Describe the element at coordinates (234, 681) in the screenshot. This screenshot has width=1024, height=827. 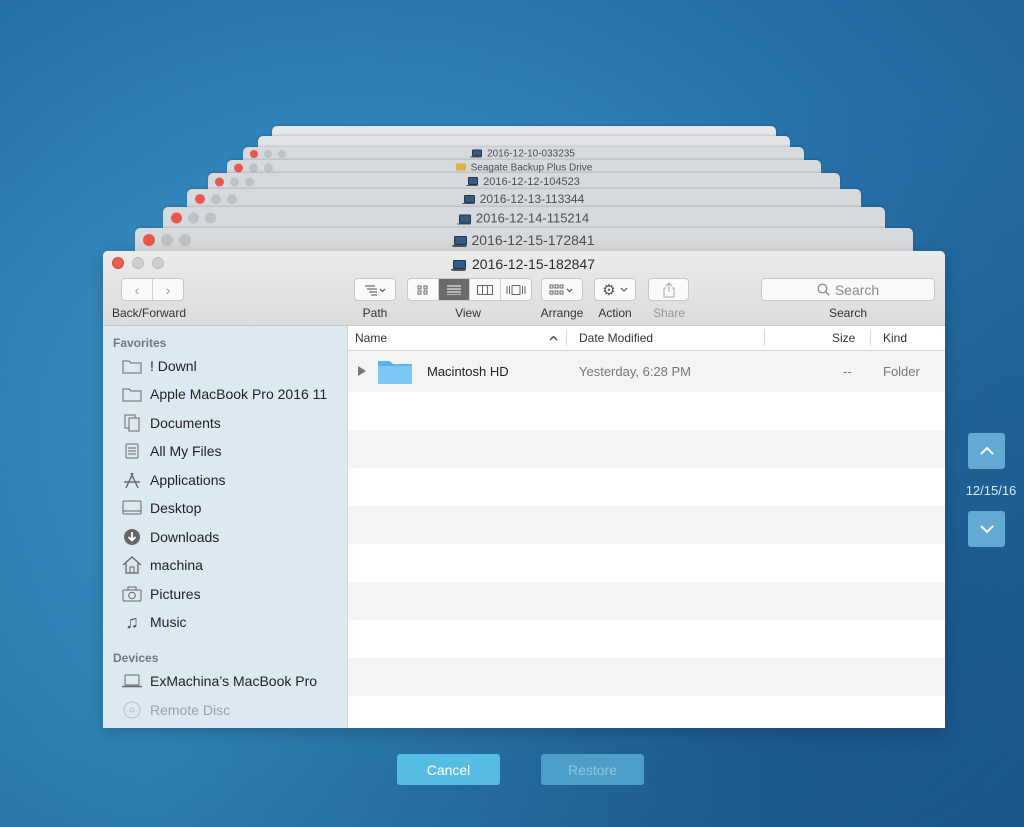
I see `sidebar-item-label: ExMachina’s MacBook Pro` at that location.